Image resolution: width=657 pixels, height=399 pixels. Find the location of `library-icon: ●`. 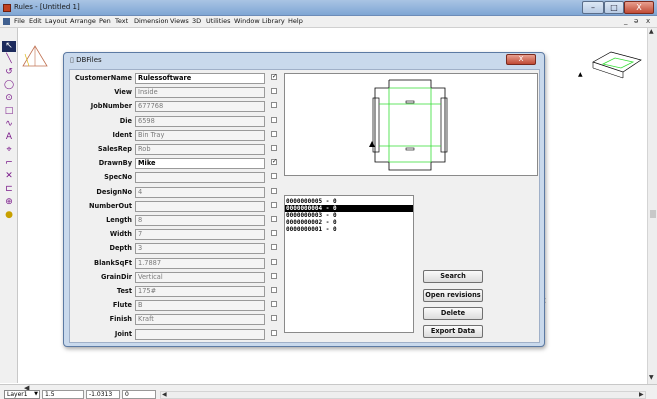

library-icon: ● is located at coordinates (9, 215).